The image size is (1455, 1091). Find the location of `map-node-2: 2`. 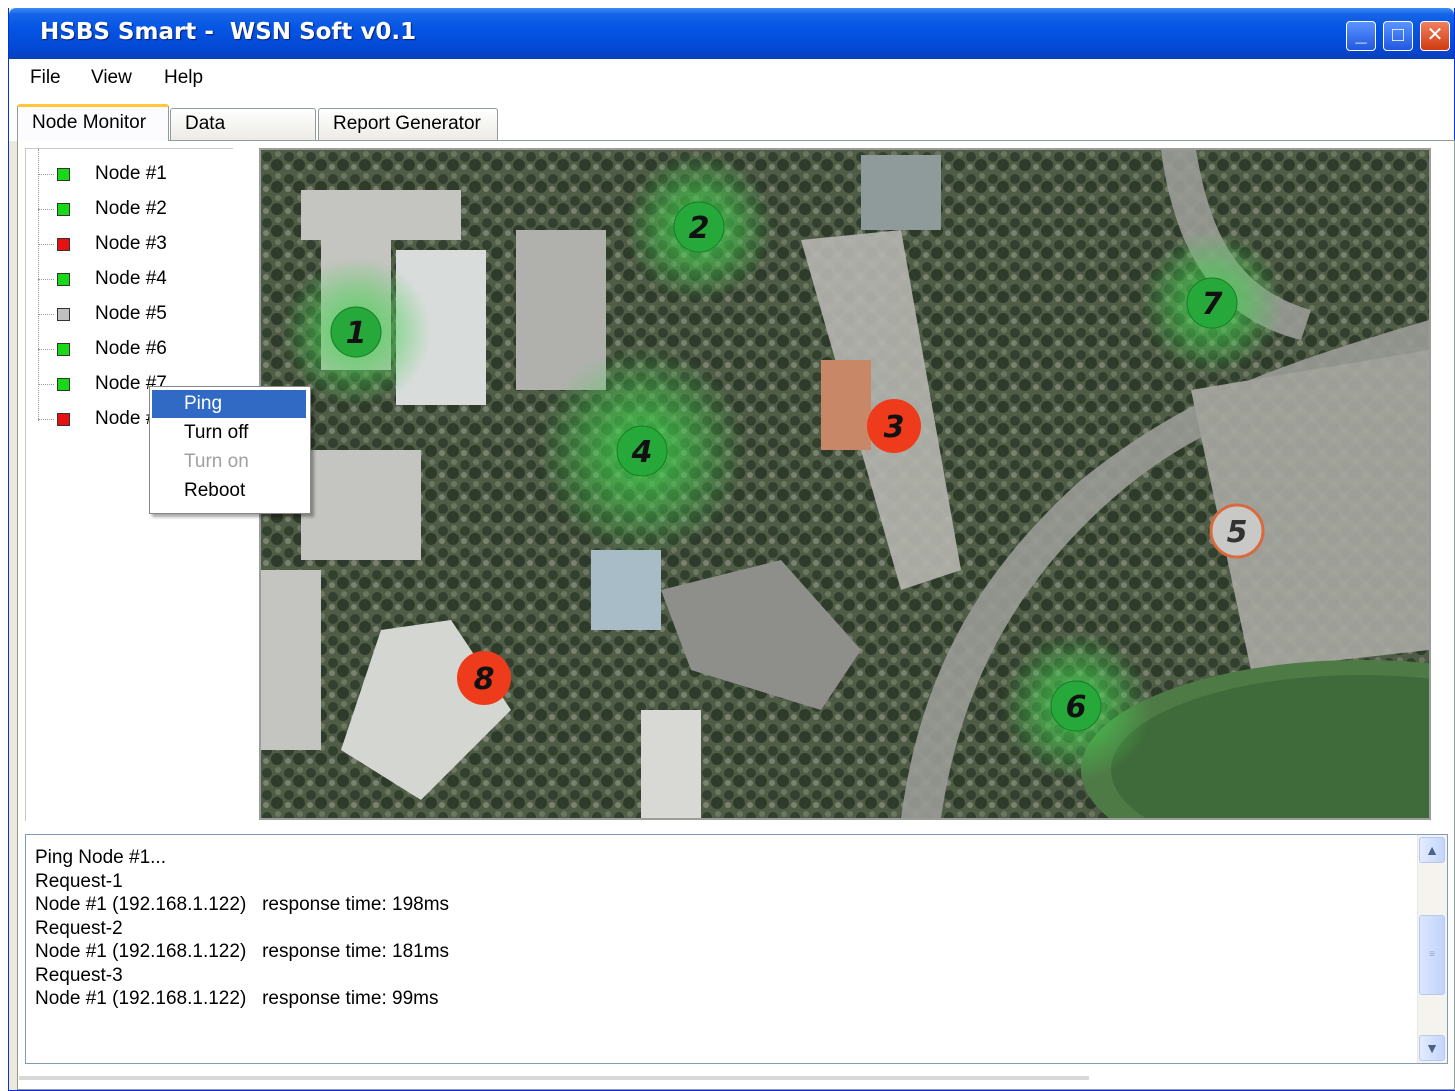

map-node-2: 2 is located at coordinates (699, 227).